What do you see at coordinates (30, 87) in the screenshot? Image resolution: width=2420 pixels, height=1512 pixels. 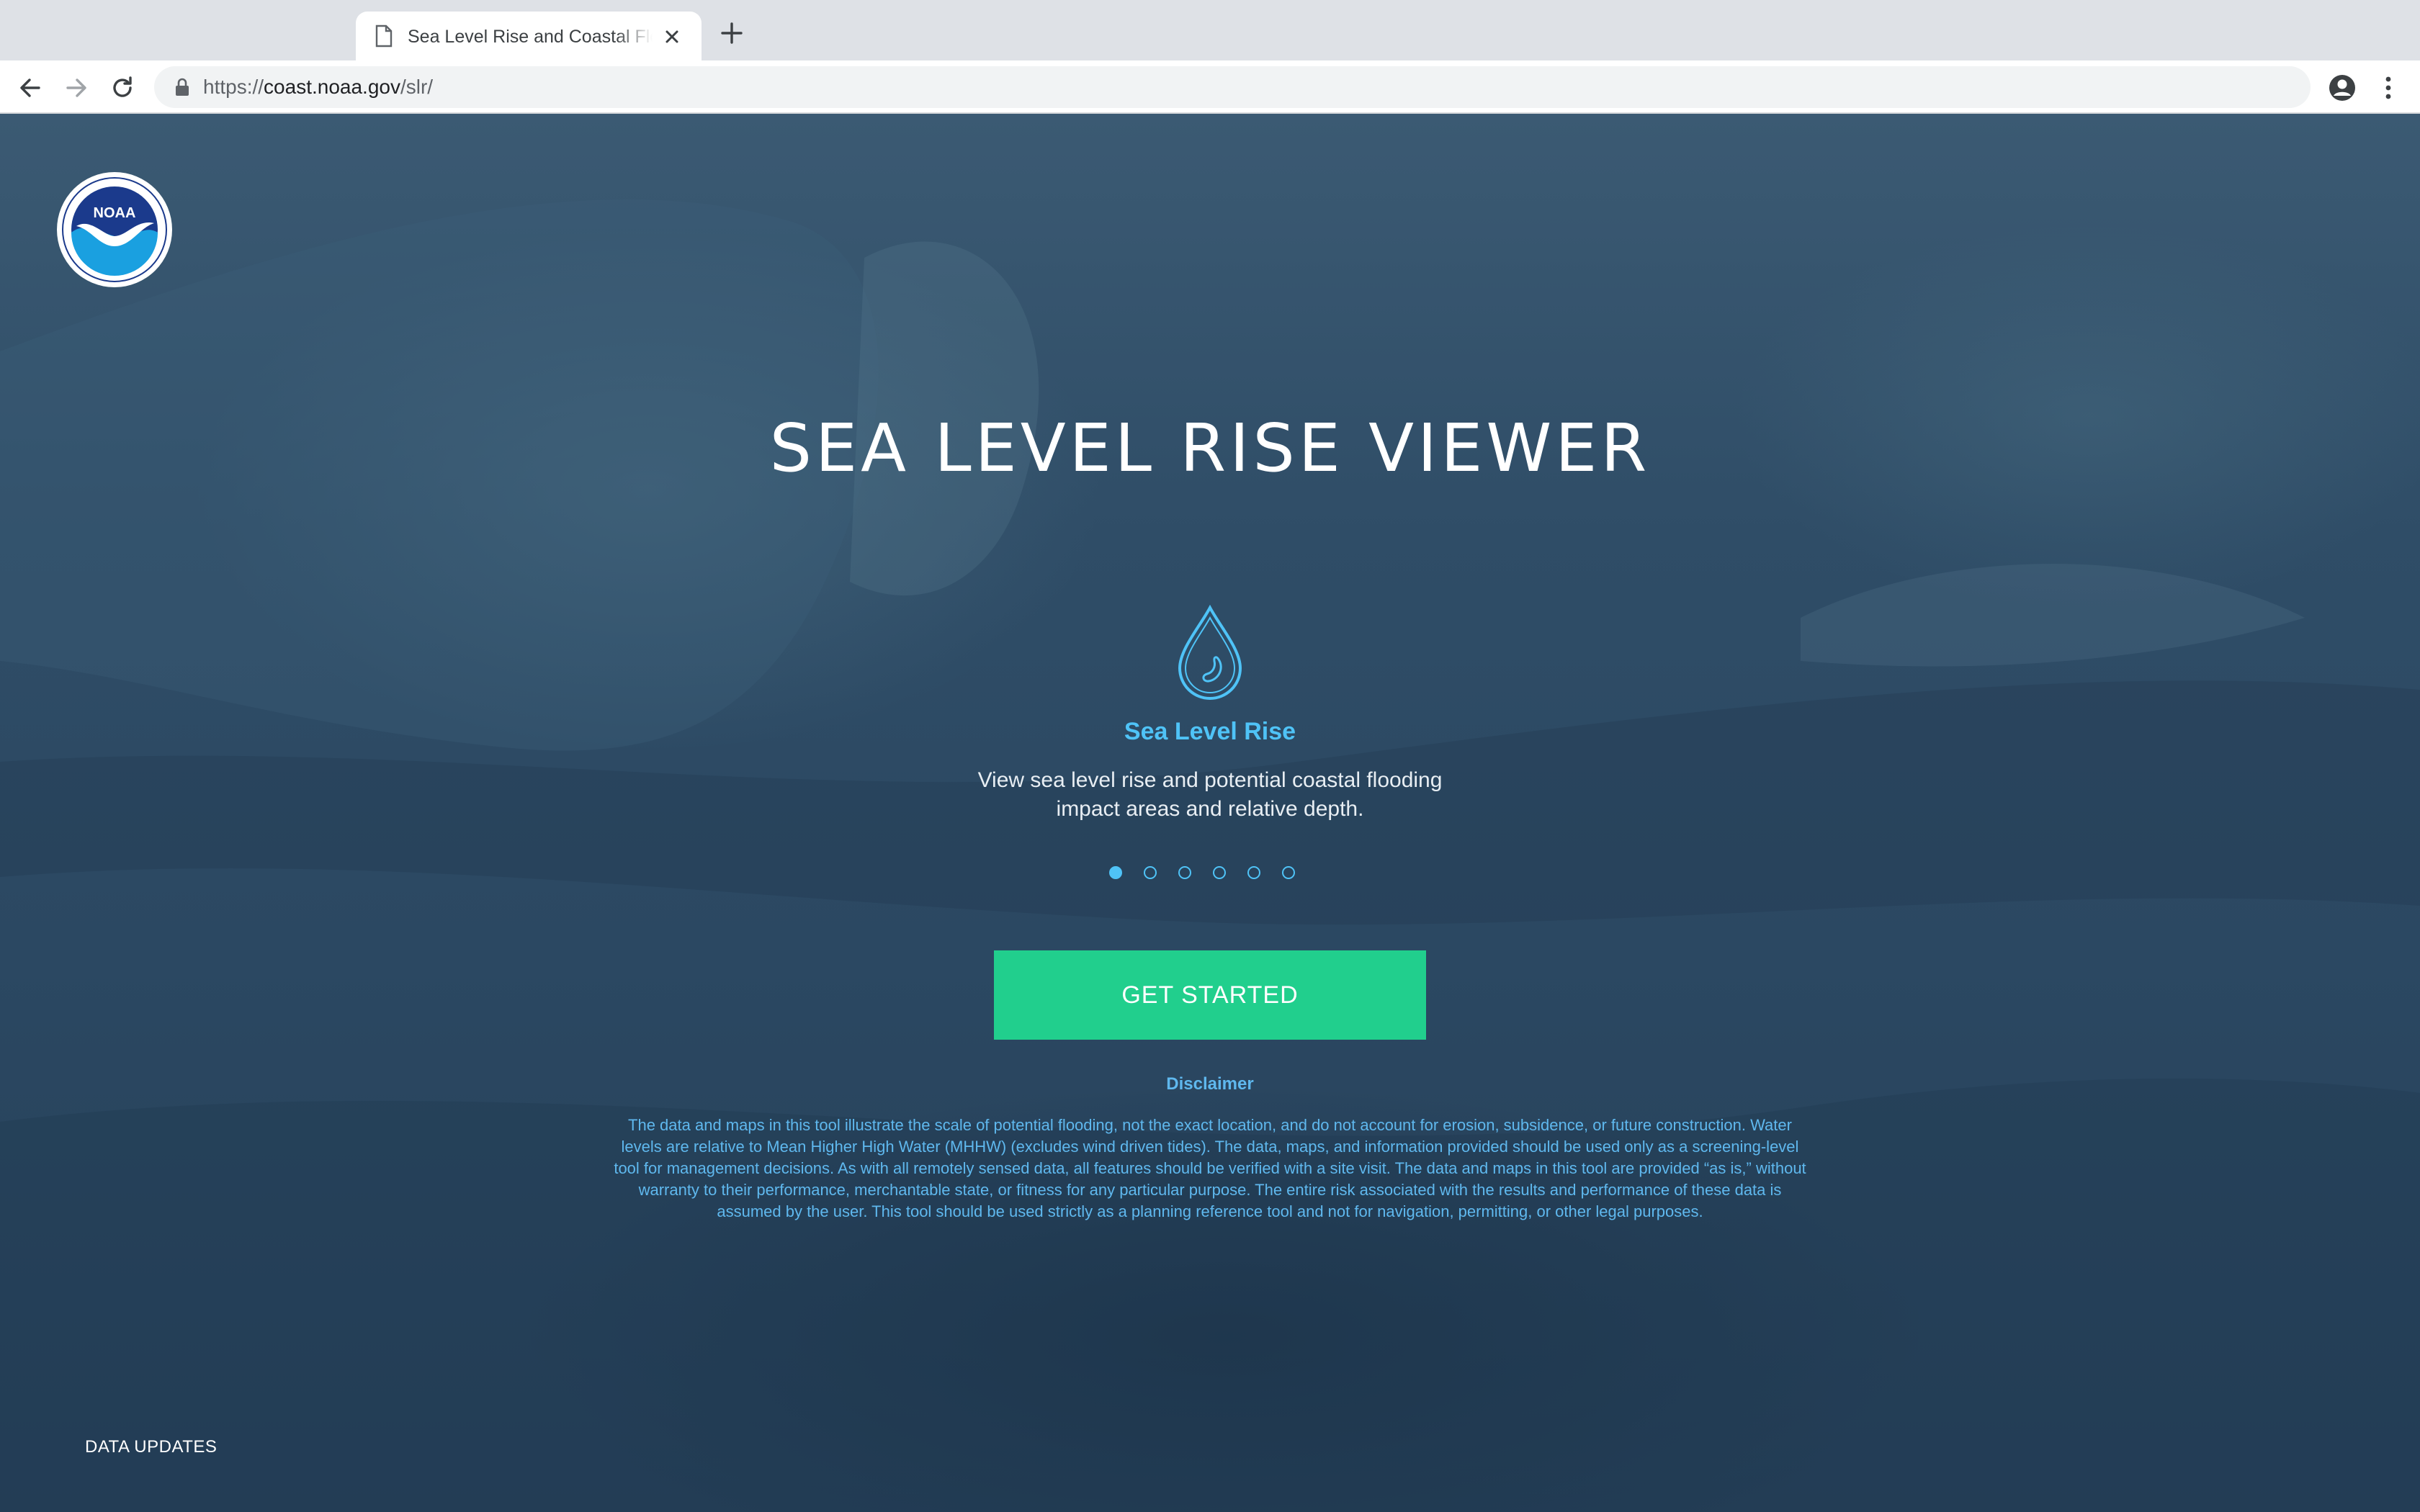 I see `back-arrow-icon` at bounding box center [30, 87].